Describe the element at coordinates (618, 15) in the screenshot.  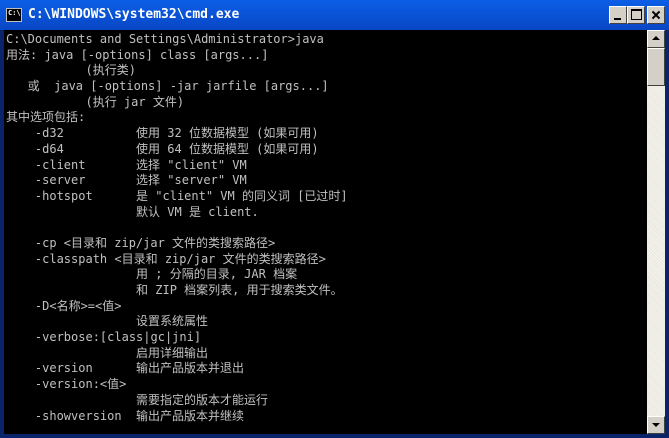
I see `minimize-button` at that location.